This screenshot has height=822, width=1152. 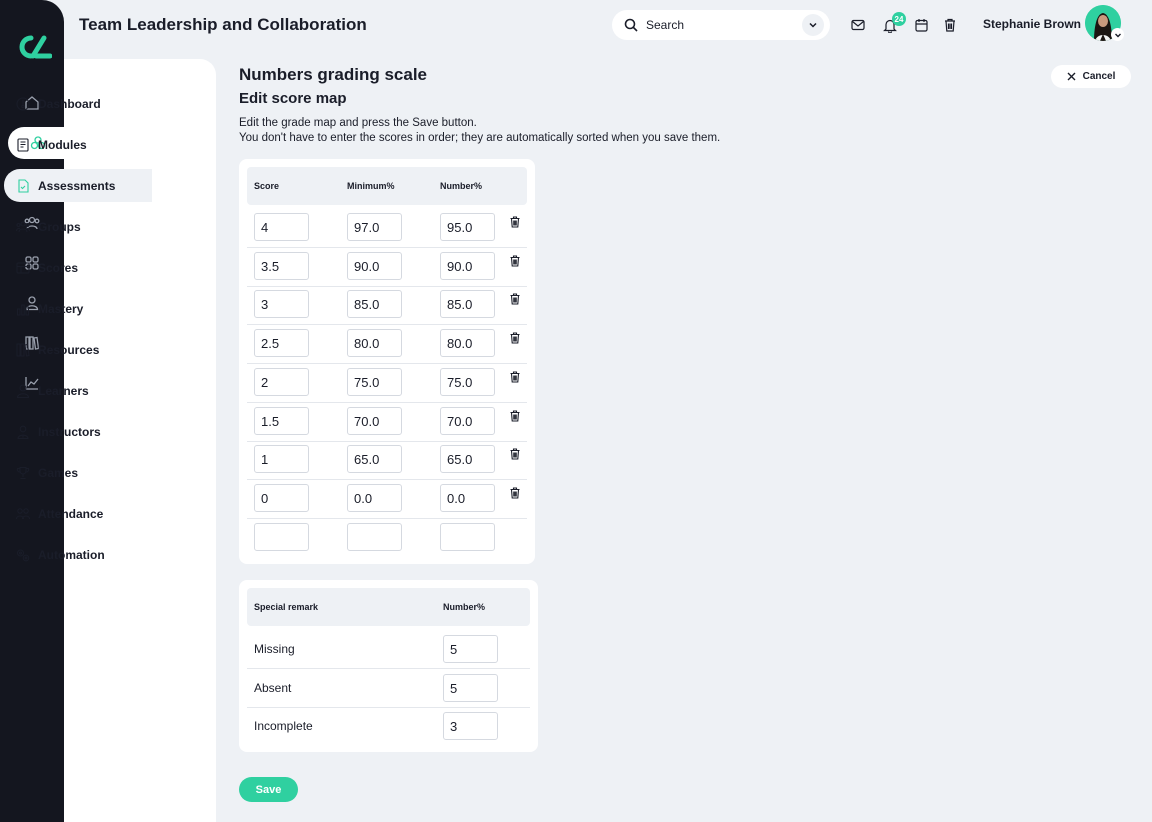 I want to click on page-subtitle: Edit score map, so click(x=293, y=98).